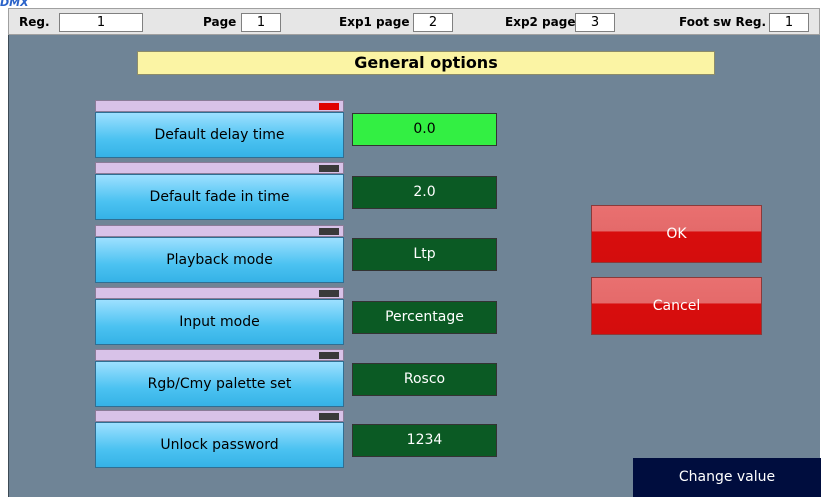 The height and width of the screenshot is (497, 825). What do you see at coordinates (676, 234) in the screenshot?
I see `ok-button: OK` at bounding box center [676, 234].